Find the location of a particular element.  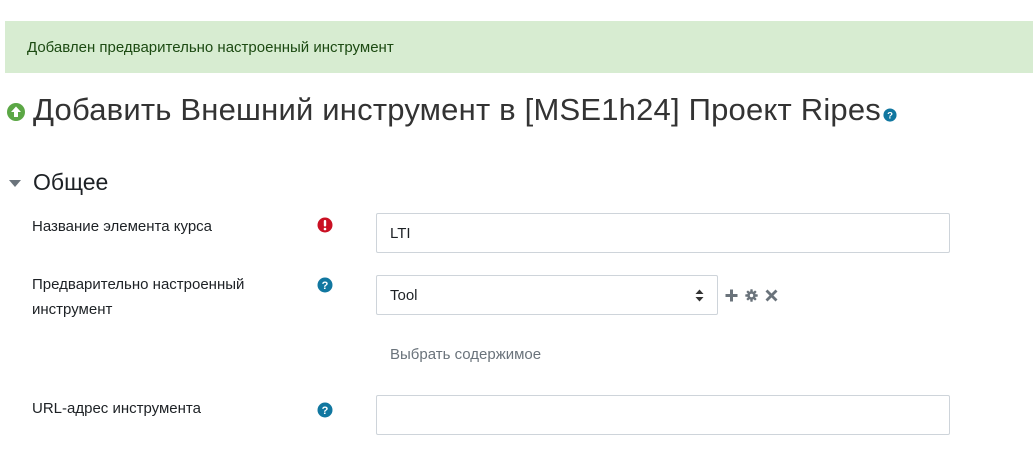

tool-url-input is located at coordinates (663, 415).